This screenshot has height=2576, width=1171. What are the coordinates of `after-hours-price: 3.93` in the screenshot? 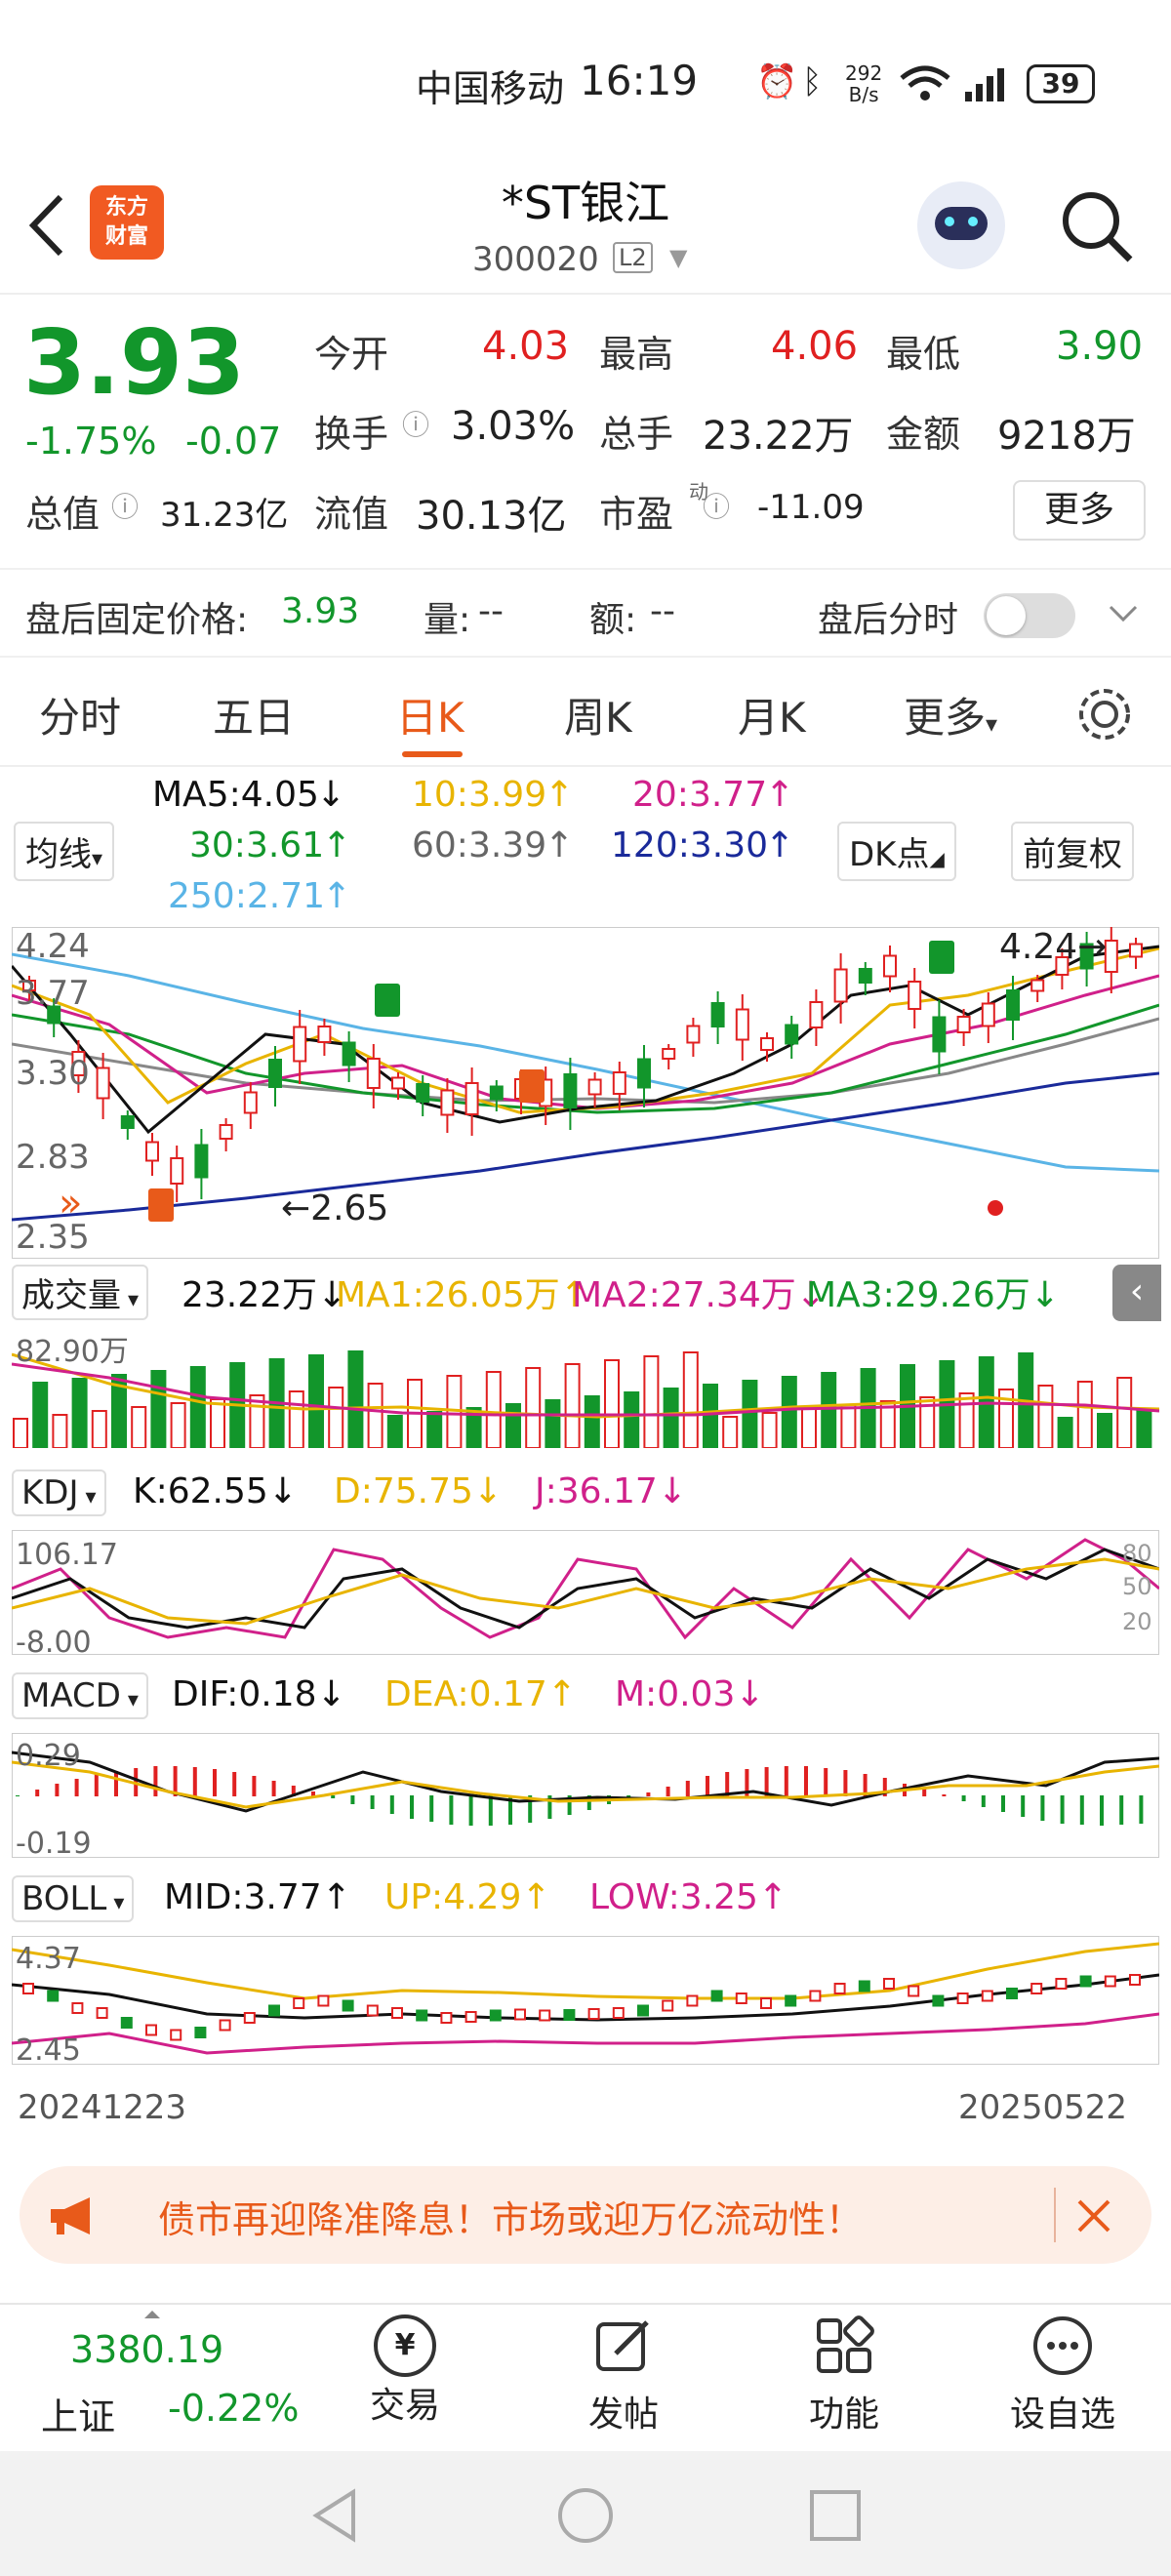 It's located at (320, 611).